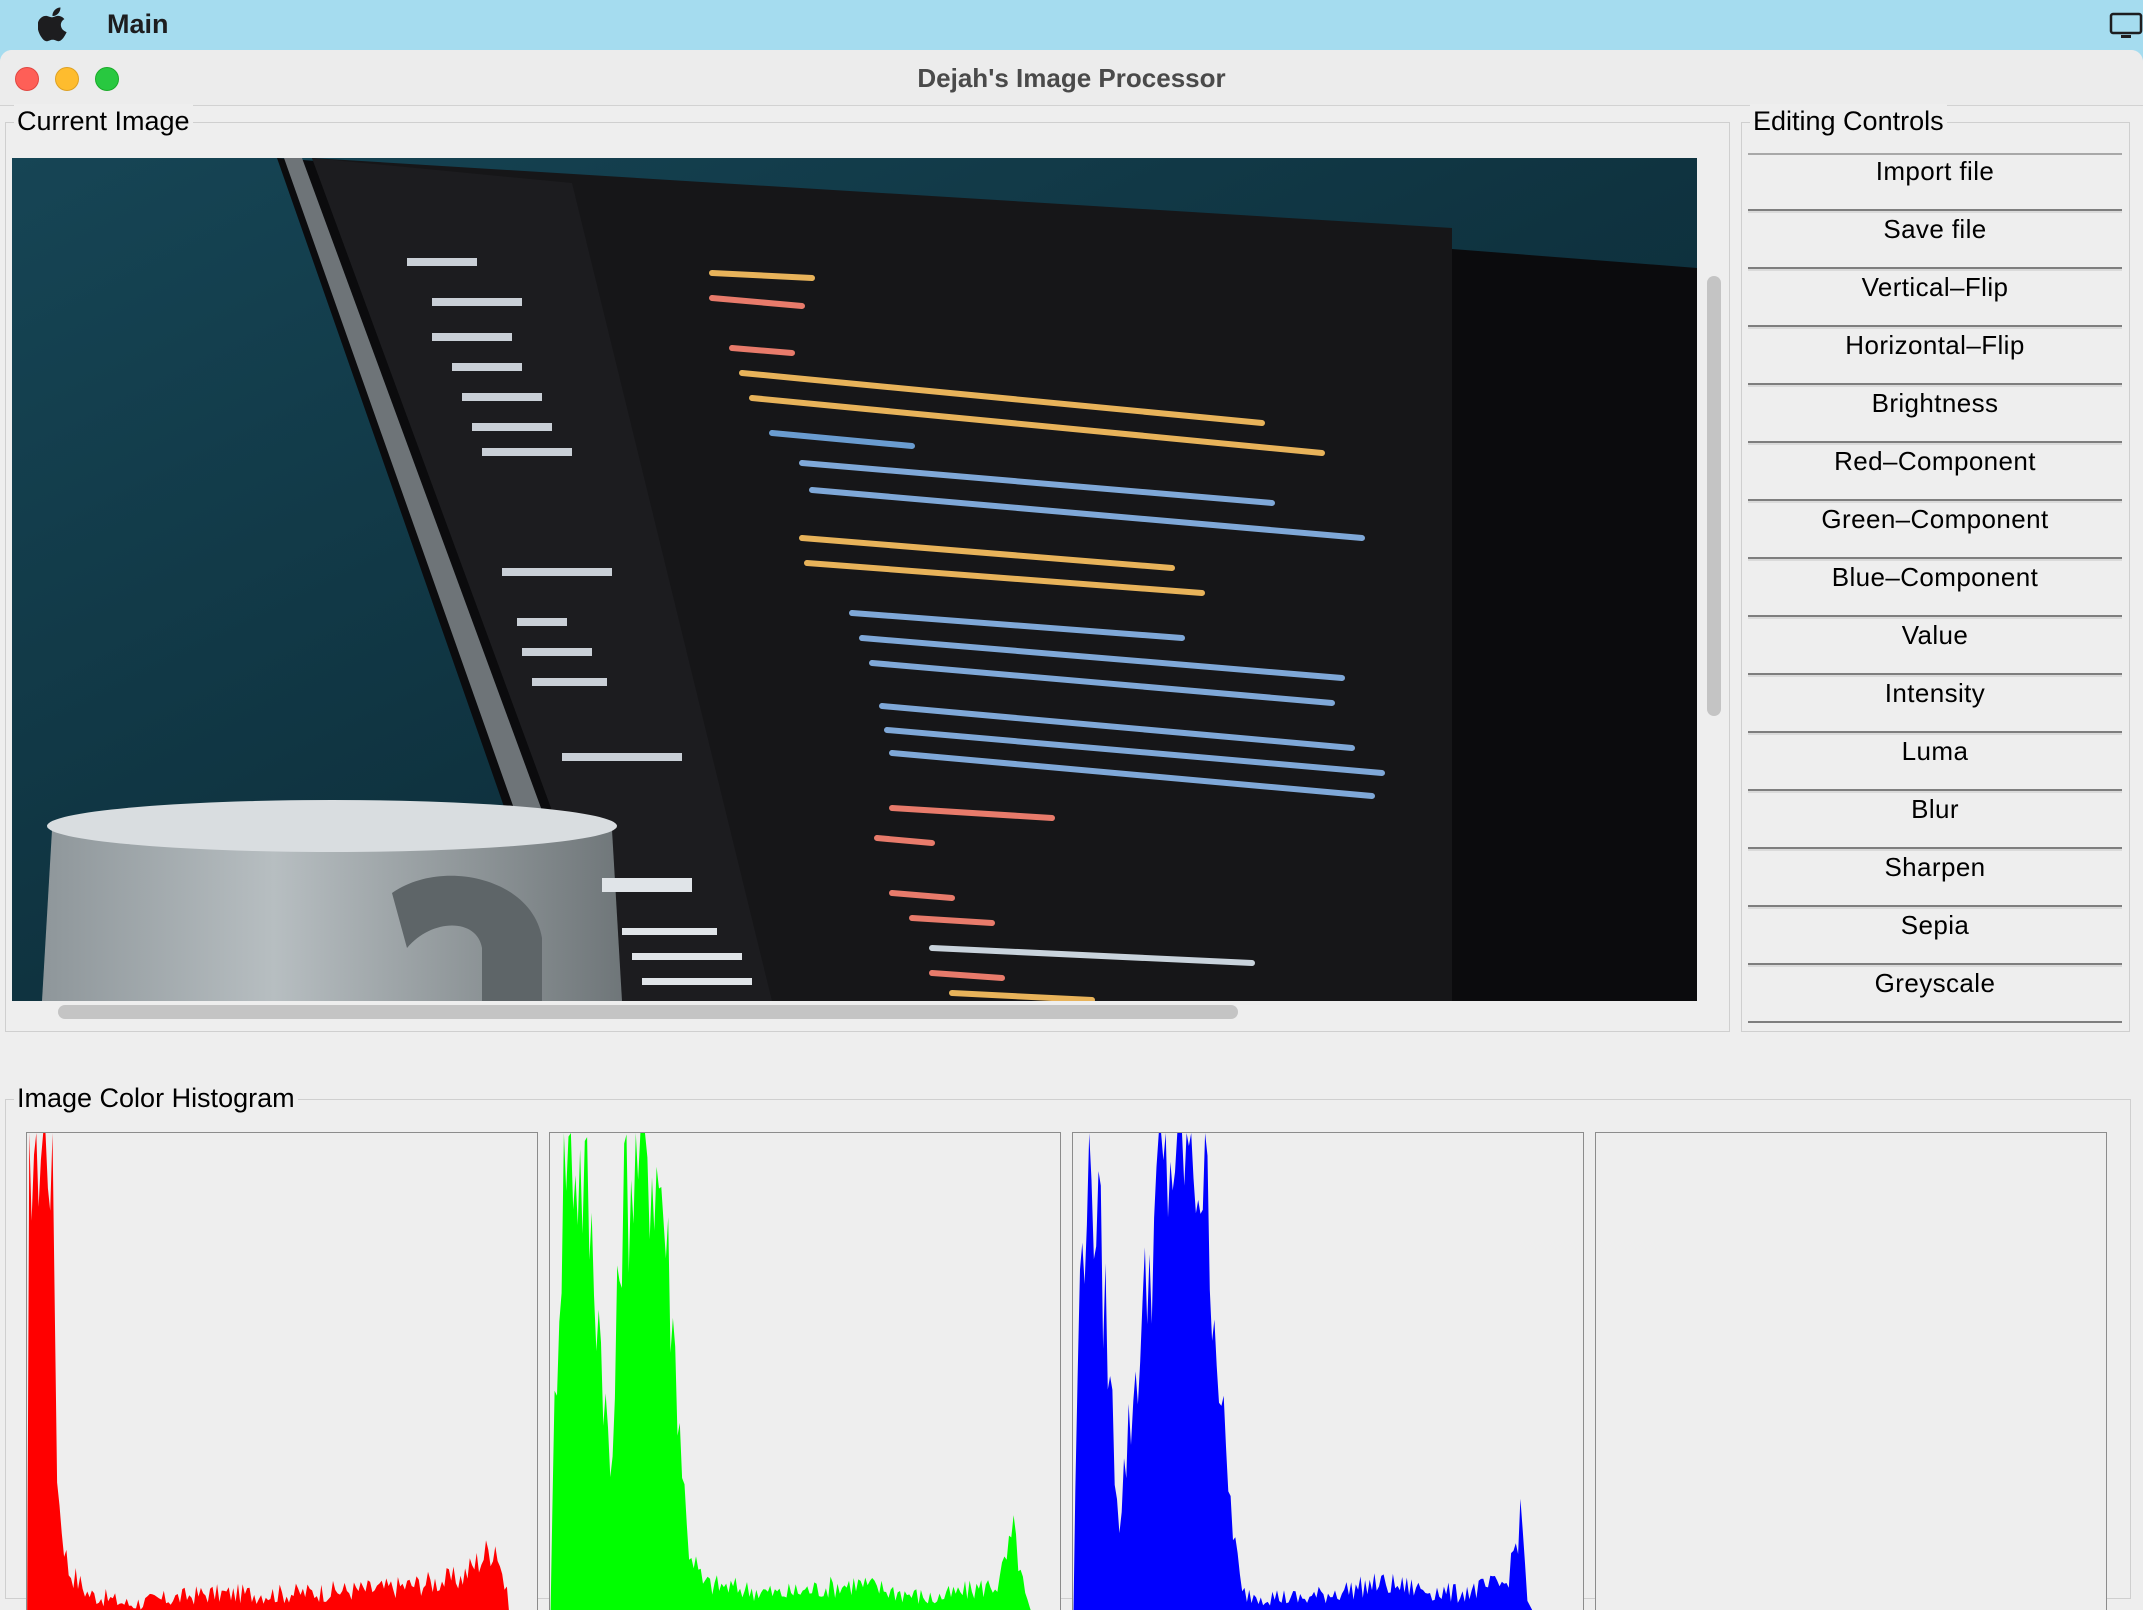 The height and width of the screenshot is (1610, 2143). I want to click on red-histogram-area, so click(268, 1371).